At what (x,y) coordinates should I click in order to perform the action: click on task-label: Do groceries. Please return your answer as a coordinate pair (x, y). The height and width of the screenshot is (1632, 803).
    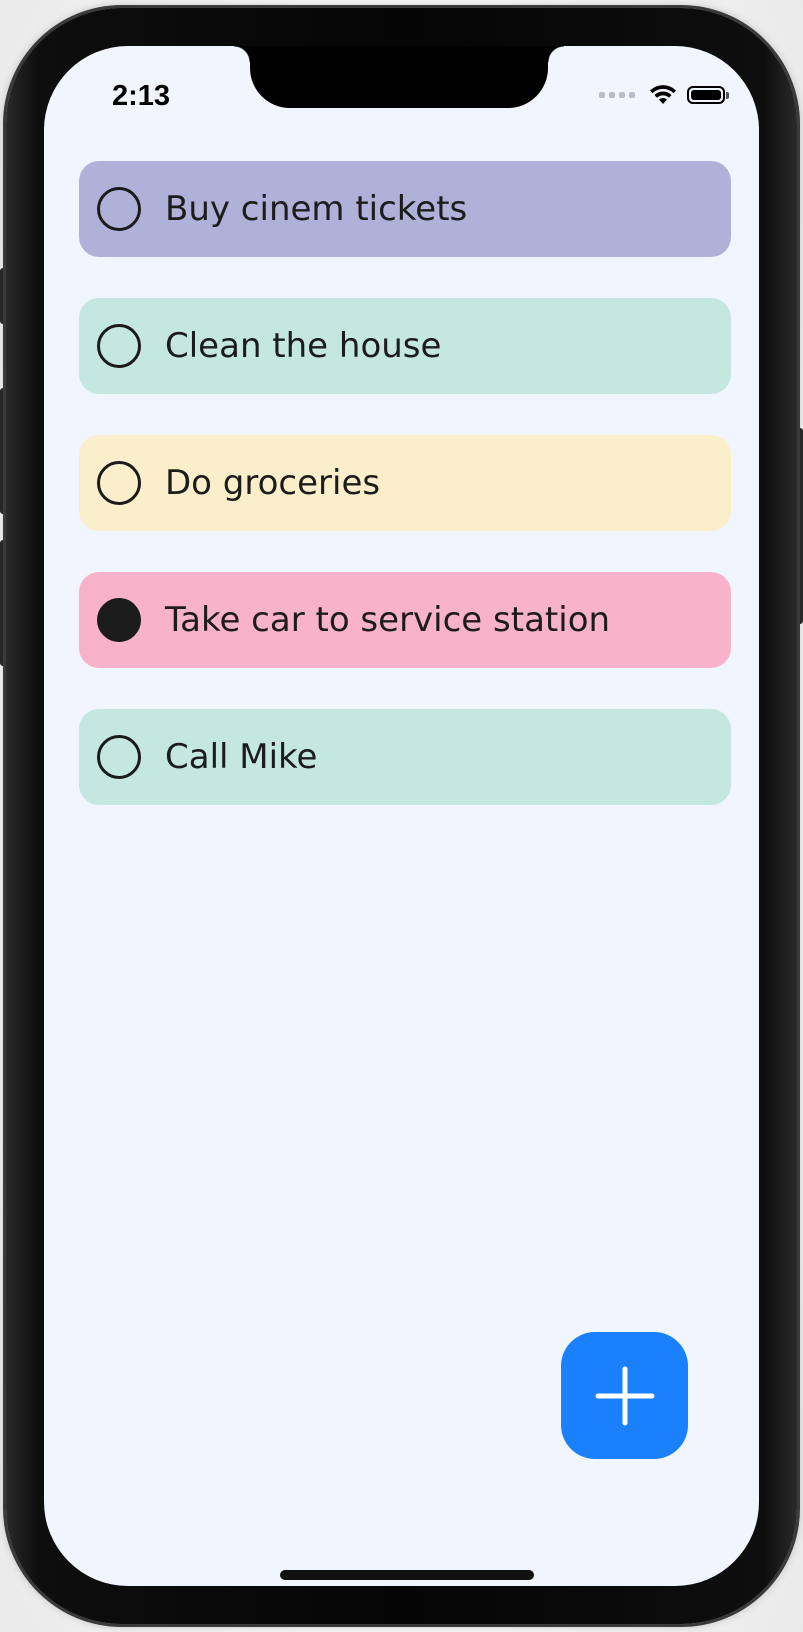
    Looking at the image, I should click on (273, 483).